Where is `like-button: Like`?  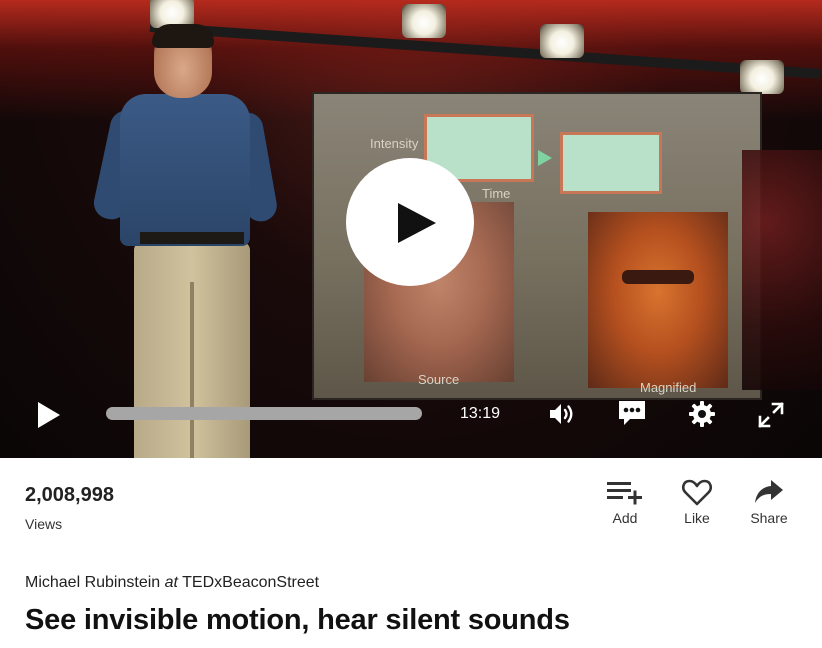
like-button: Like is located at coordinates (697, 502).